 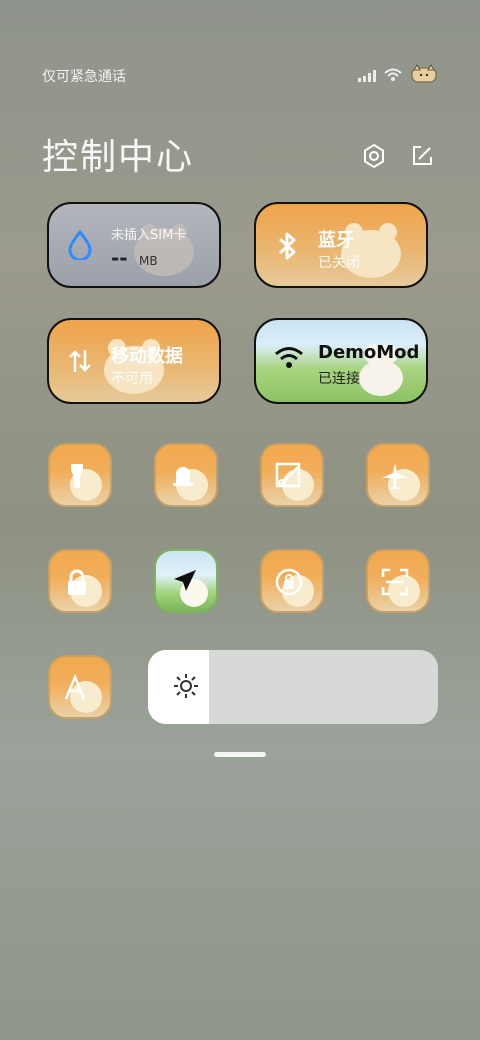 What do you see at coordinates (240, 76) in the screenshot?
I see `status-bar: 仅可紧急通话` at bounding box center [240, 76].